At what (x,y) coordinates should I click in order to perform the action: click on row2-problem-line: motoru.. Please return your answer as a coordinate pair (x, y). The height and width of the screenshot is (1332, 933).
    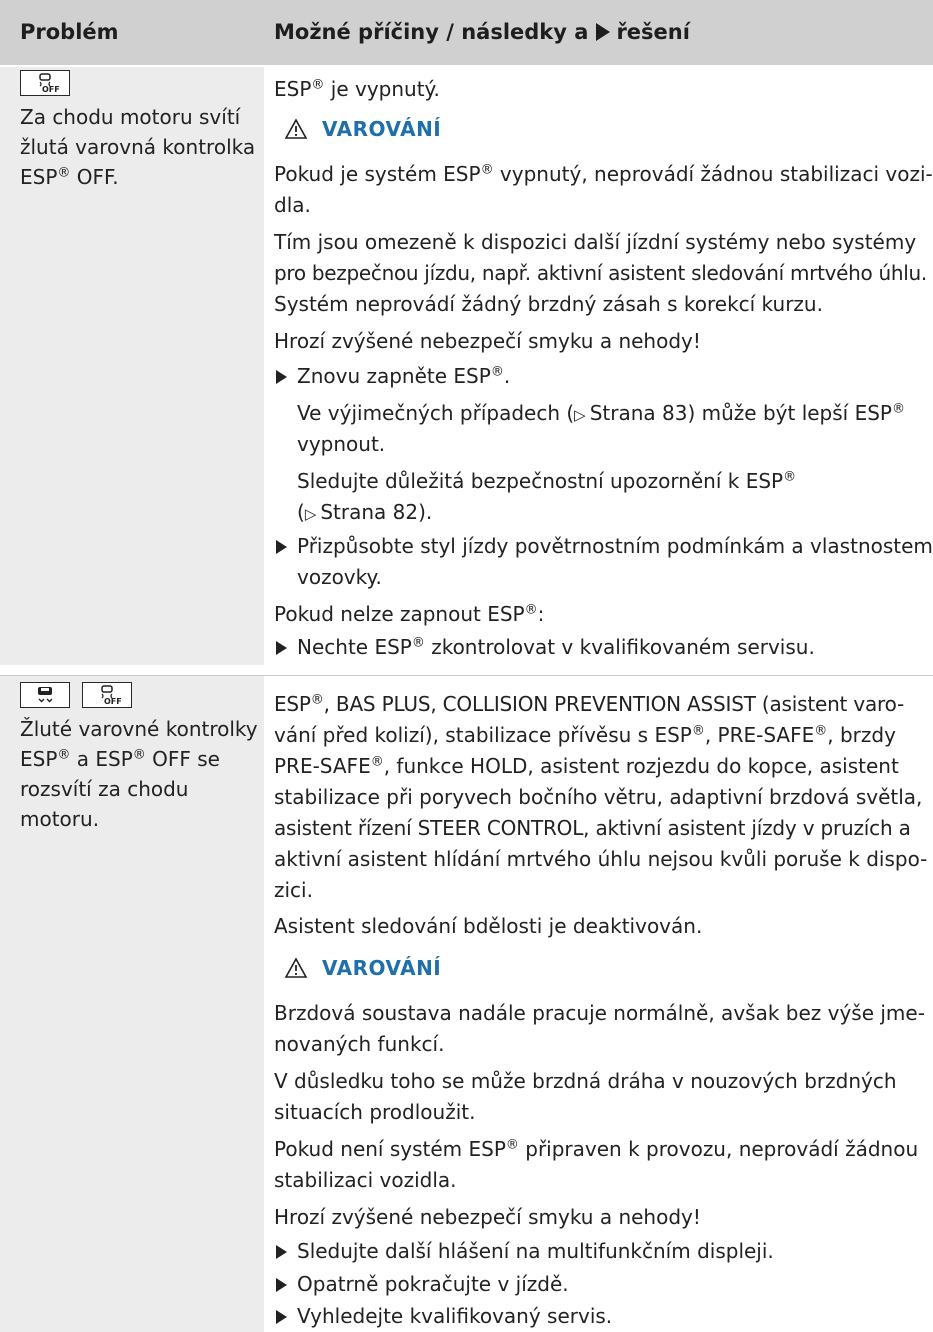
    Looking at the image, I should click on (60, 819).